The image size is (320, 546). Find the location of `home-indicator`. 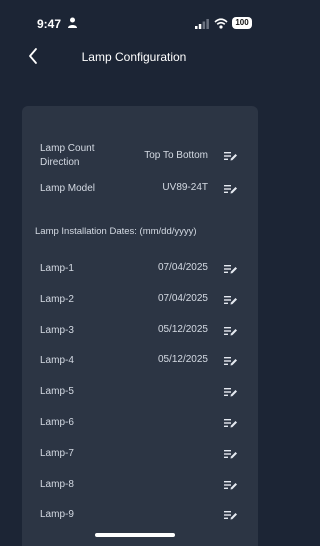

home-indicator is located at coordinates (135, 535).